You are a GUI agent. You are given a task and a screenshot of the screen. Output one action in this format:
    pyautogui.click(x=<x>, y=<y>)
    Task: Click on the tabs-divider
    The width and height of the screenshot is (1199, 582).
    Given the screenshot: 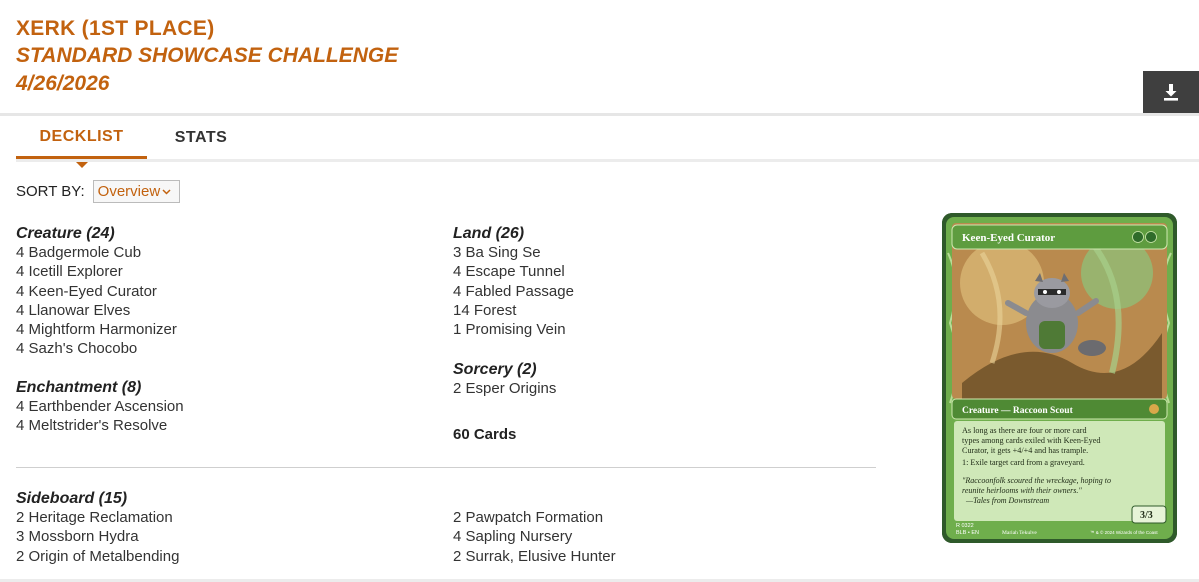 What is the action you would take?
    pyautogui.click(x=607, y=160)
    